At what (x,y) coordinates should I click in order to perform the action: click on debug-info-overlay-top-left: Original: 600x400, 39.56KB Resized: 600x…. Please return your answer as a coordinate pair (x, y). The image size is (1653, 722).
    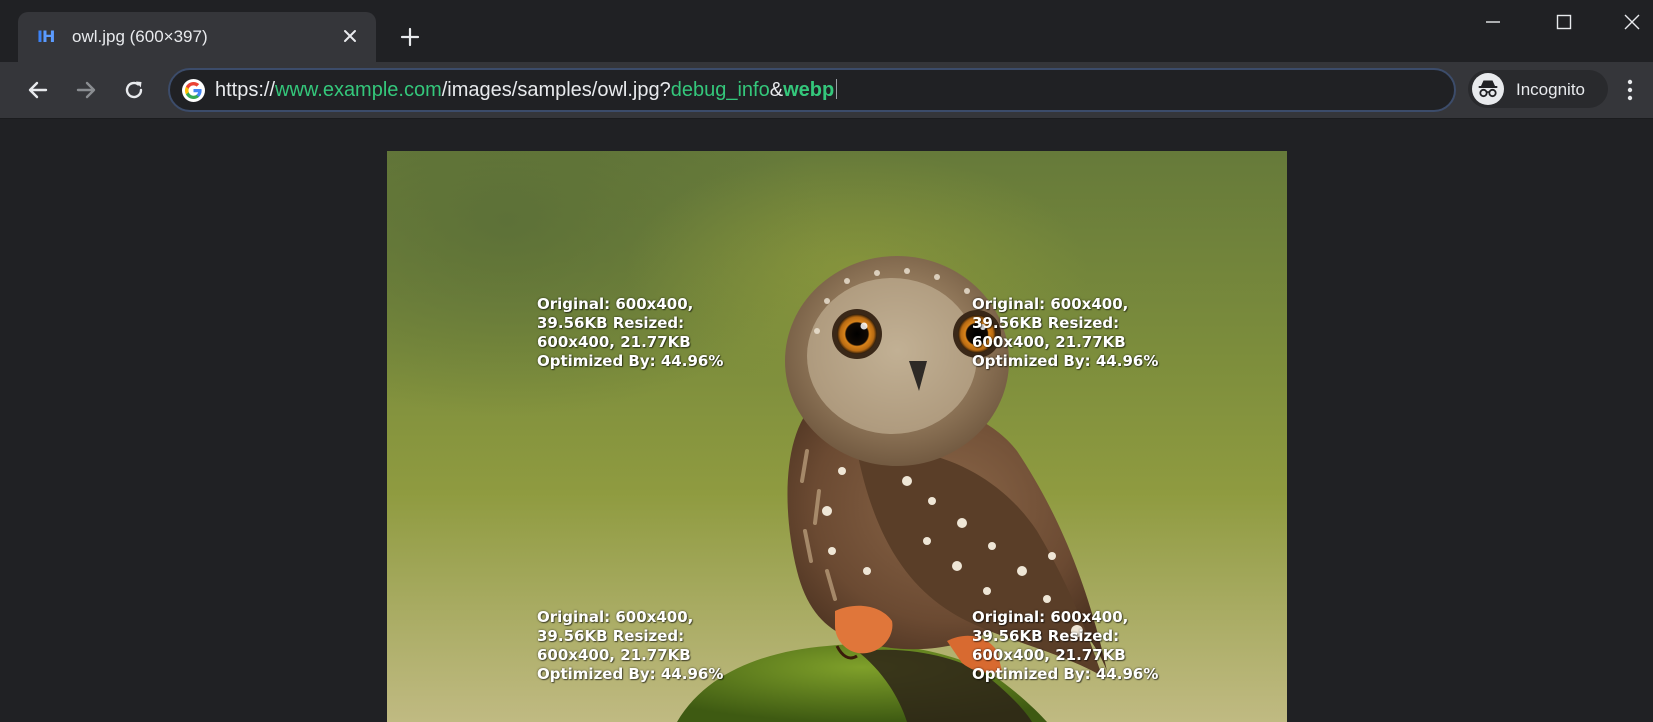
    Looking at the image, I should click on (630, 332).